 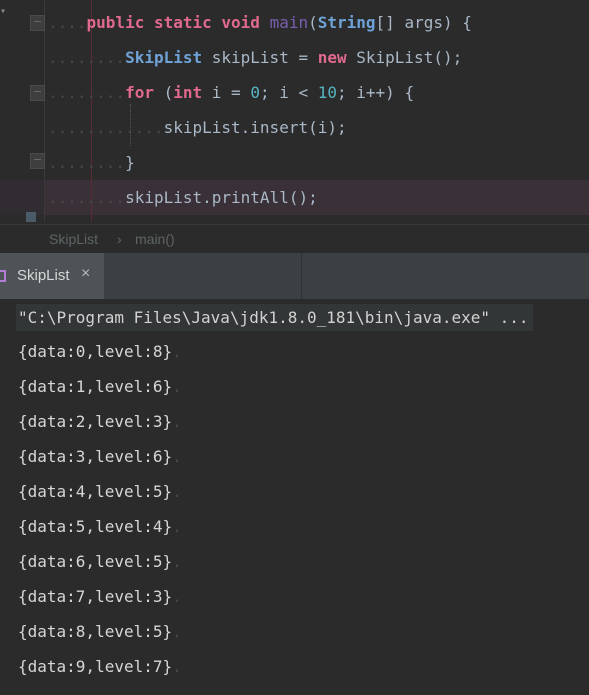 What do you see at coordinates (404, 57) in the screenshot?
I see `code-token: SkipList();` at bounding box center [404, 57].